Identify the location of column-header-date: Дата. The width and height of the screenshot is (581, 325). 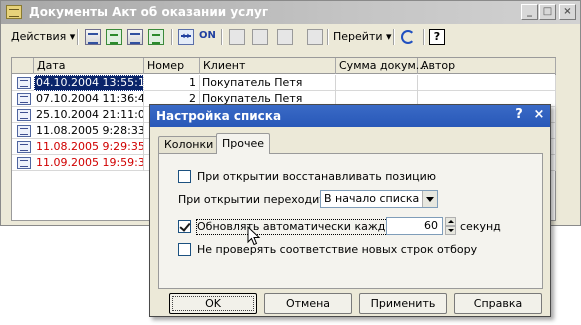
(89, 66).